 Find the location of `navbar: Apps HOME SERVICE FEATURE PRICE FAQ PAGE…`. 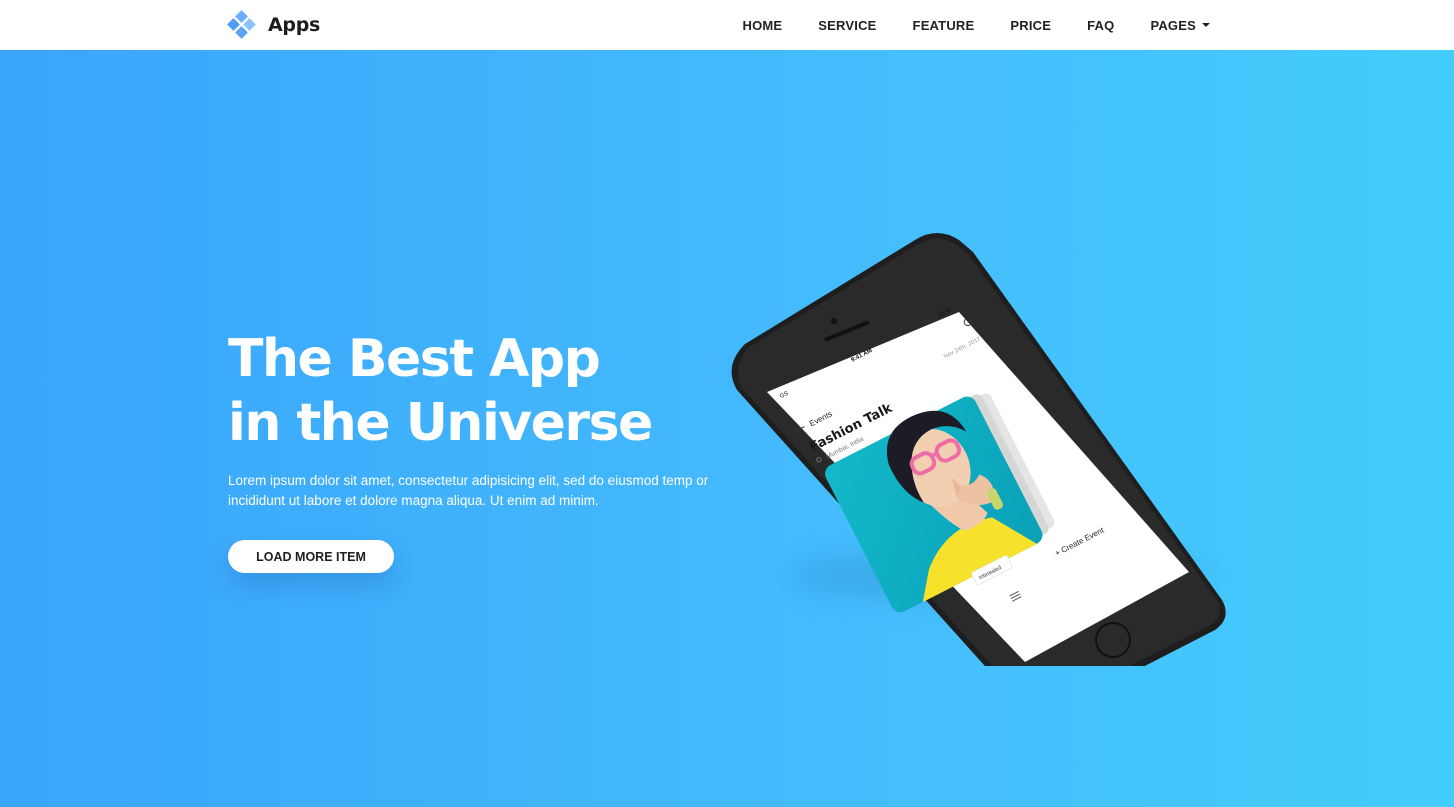

navbar: Apps HOME SERVICE FEATURE PRICE FAQ PAGE… is located at coordinates (727, 25).